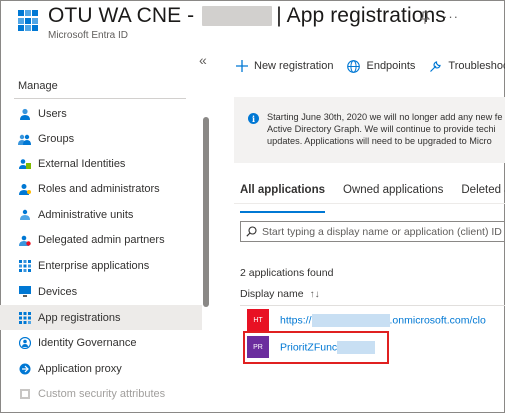  What do you see at coordinates (24, 265) in the screenshot?
I see `enterprise-apps-icon` at bounding box center [24, 265].